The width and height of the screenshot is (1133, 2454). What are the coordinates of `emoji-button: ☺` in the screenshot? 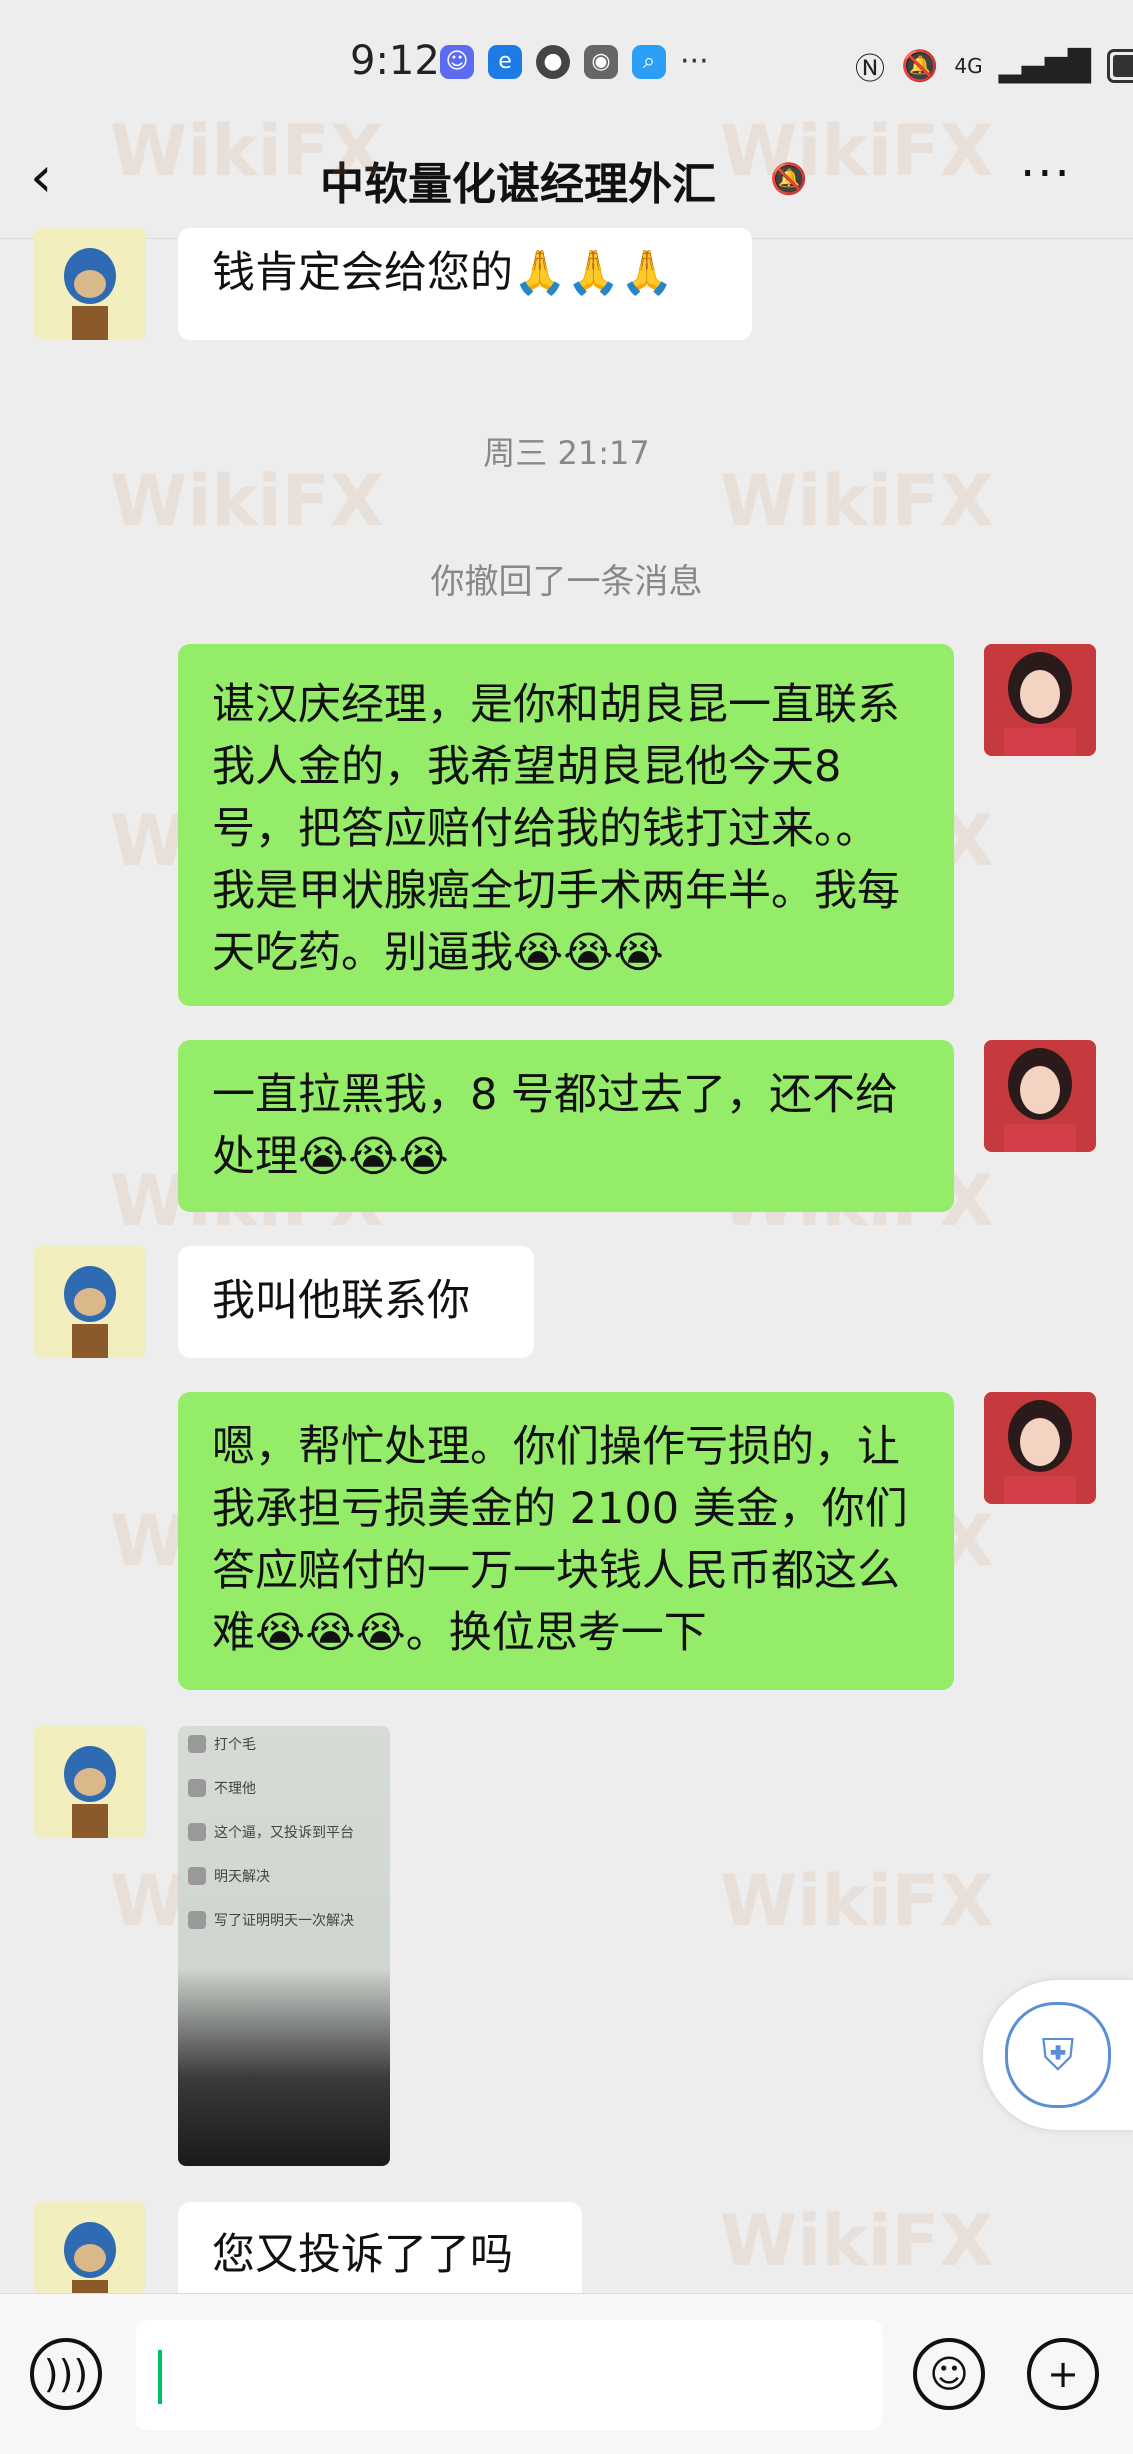 It's located at (949, 2374).